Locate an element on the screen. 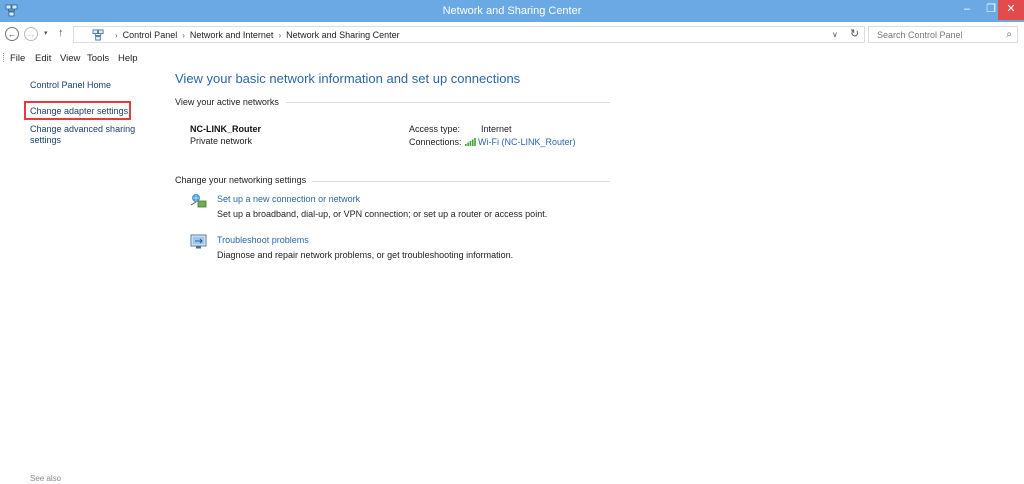  menu-view: View is located at coordinates (70, 58).